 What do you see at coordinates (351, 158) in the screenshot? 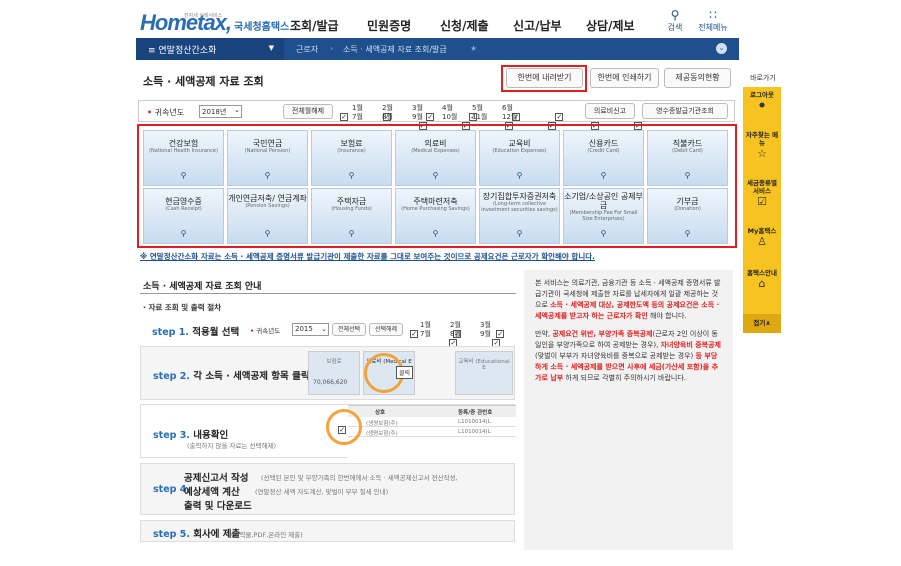
I see `category-insurance: 보험료 (Insurance) ⚲` at bounding box center [351, 158].